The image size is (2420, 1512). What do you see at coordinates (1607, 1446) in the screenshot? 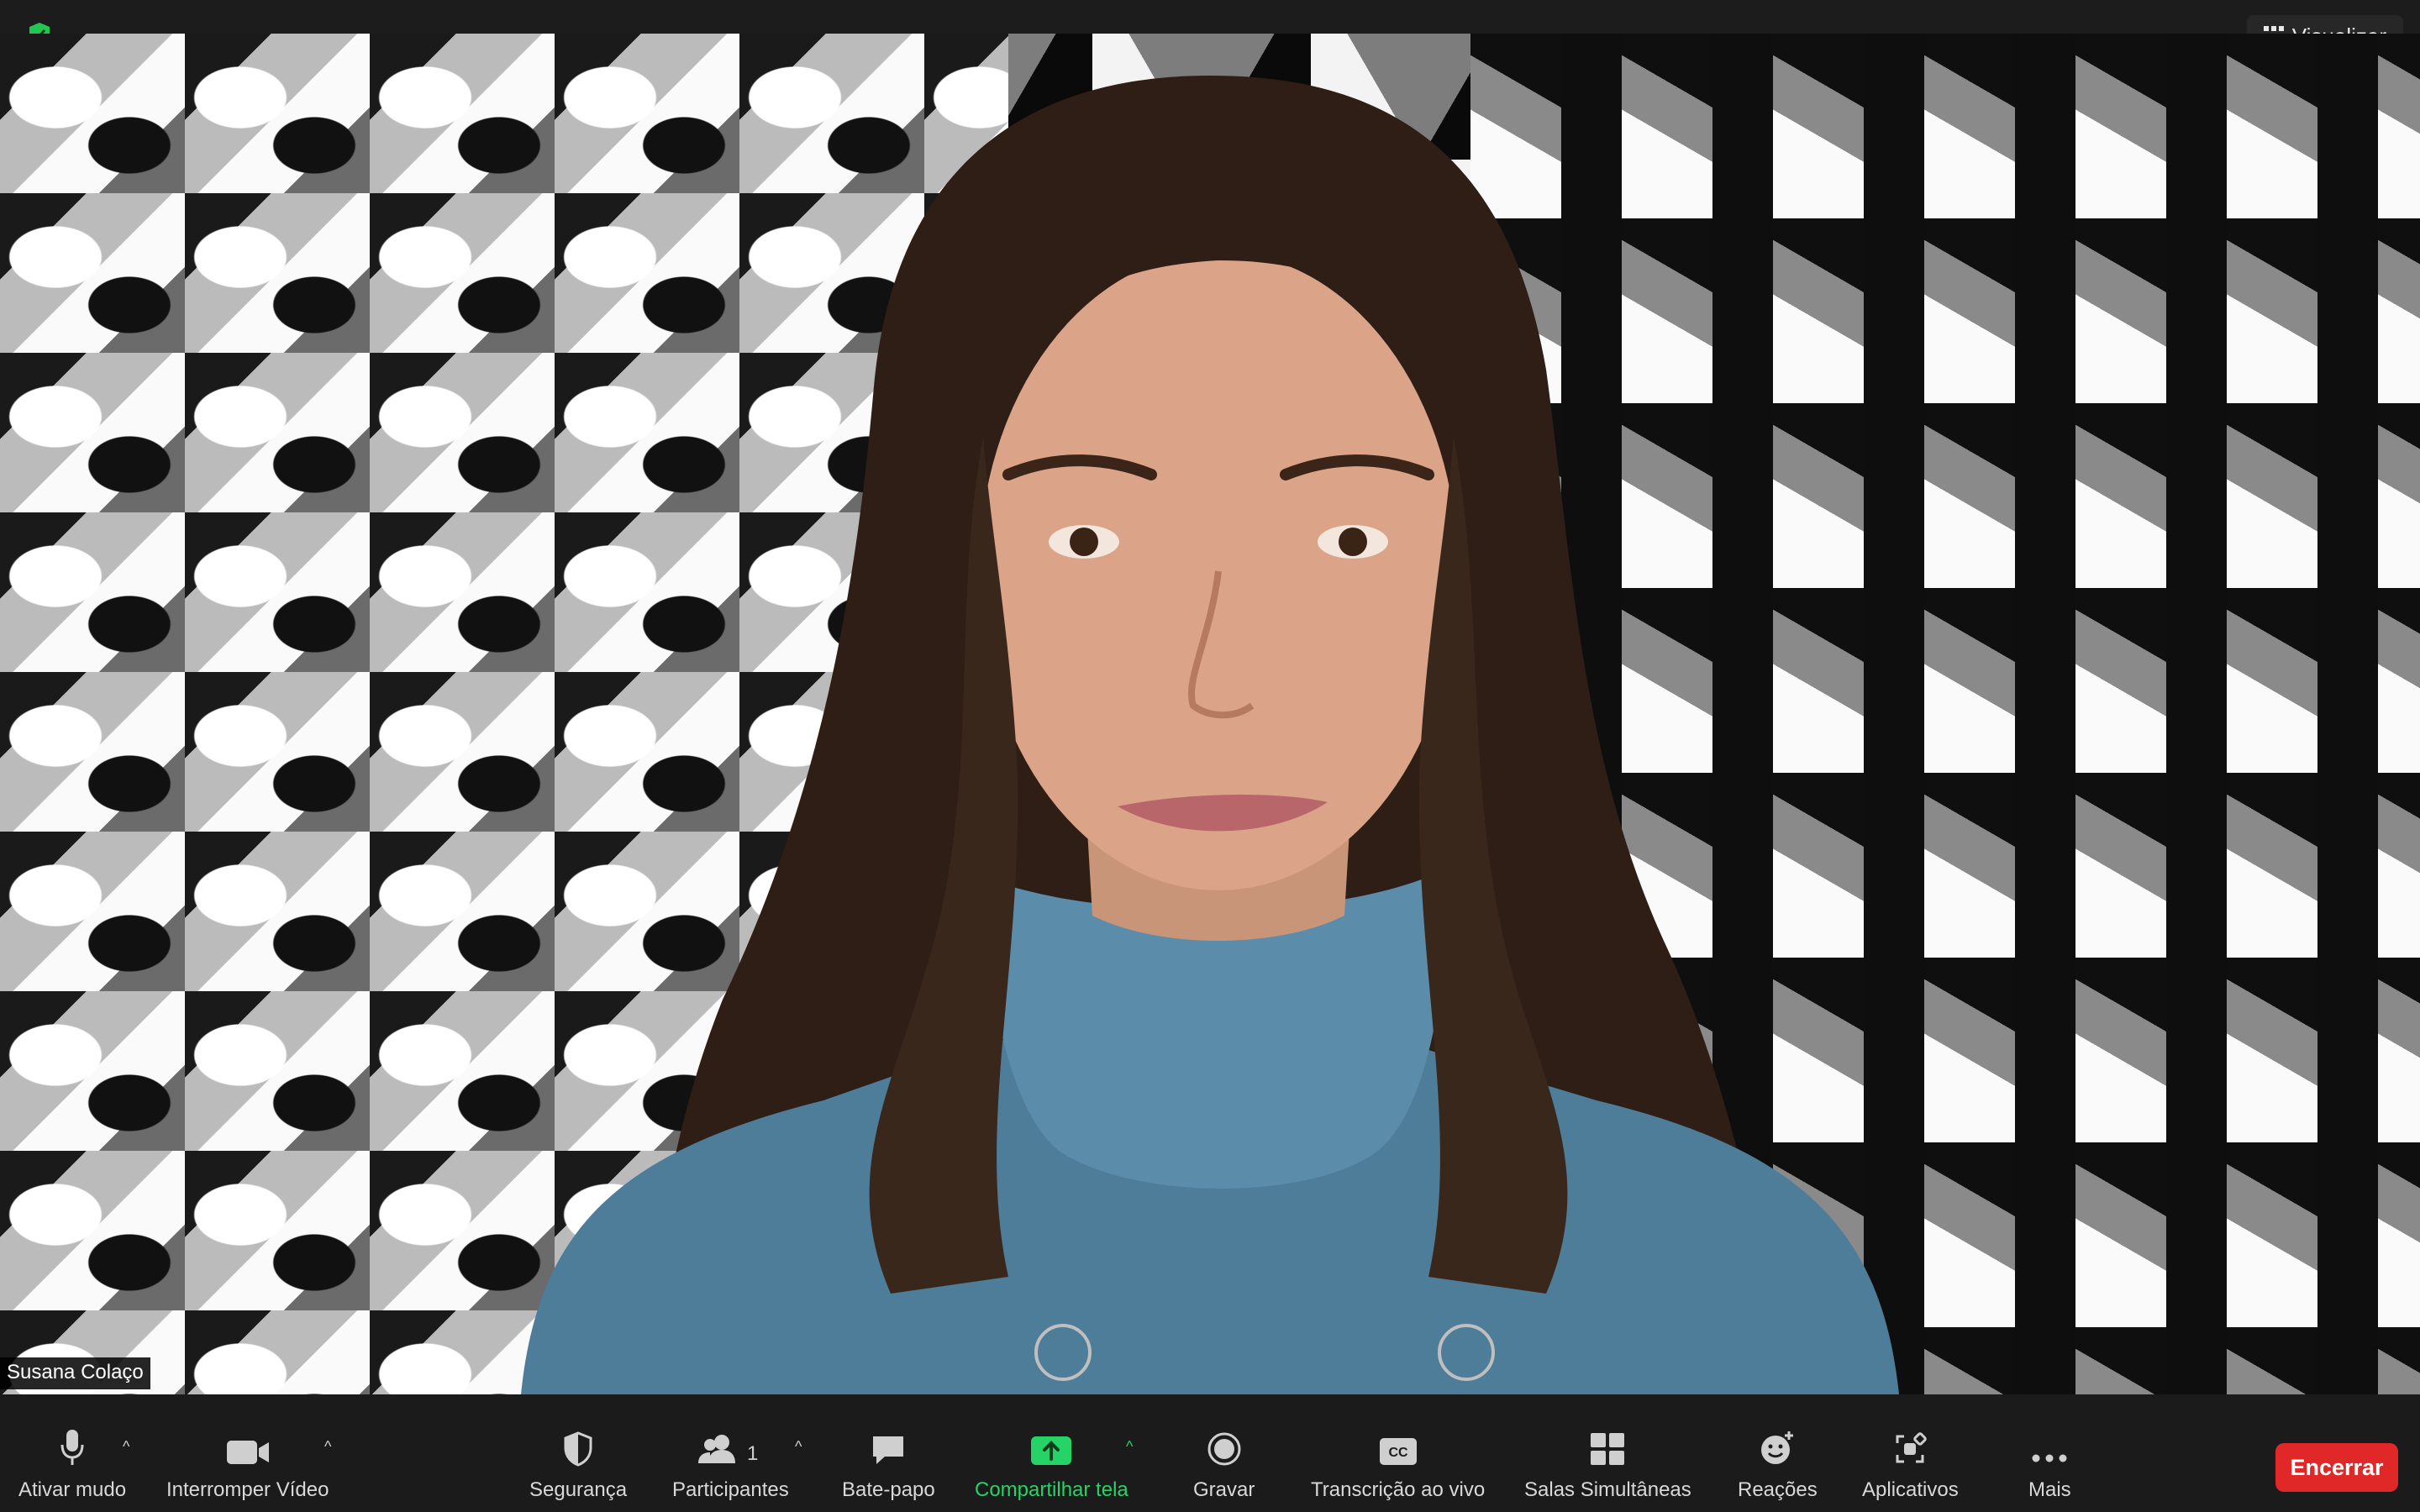
I see `breakout-rooms-grid-icon` at bounding box center [1607, 1446].